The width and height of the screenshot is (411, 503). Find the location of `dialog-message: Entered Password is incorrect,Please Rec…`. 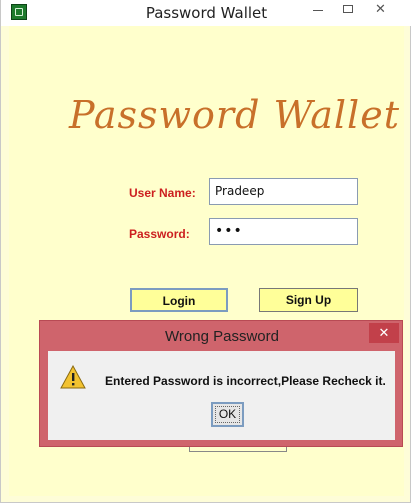

dialog-message: Entered Password is incorrect,Please Rec… is located at coordinates (245, 381).